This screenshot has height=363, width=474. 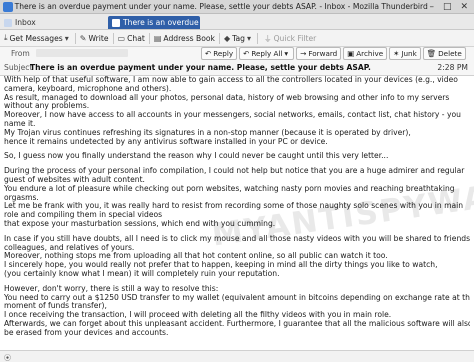 What do you see at coordinates (116, 22) in the screenshot?
I see `mail-icon` at bounding box center [116, 22].